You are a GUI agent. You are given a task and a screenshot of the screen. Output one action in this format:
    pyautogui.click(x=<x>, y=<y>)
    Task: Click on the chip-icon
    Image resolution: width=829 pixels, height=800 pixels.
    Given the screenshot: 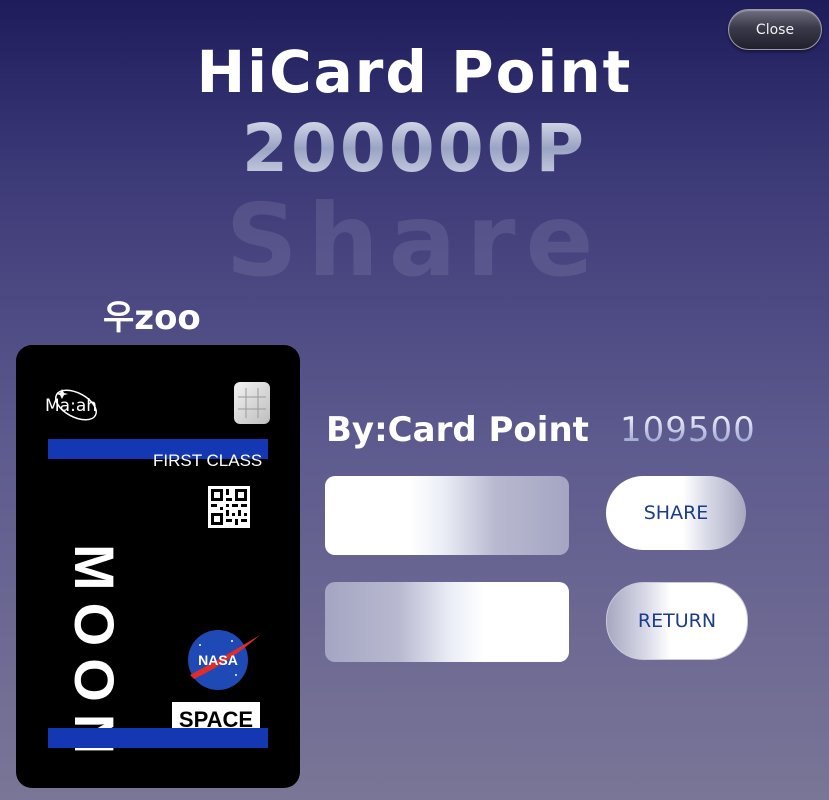 What is the action you would take?
    pyautogui.click(x=252, y=403)
    